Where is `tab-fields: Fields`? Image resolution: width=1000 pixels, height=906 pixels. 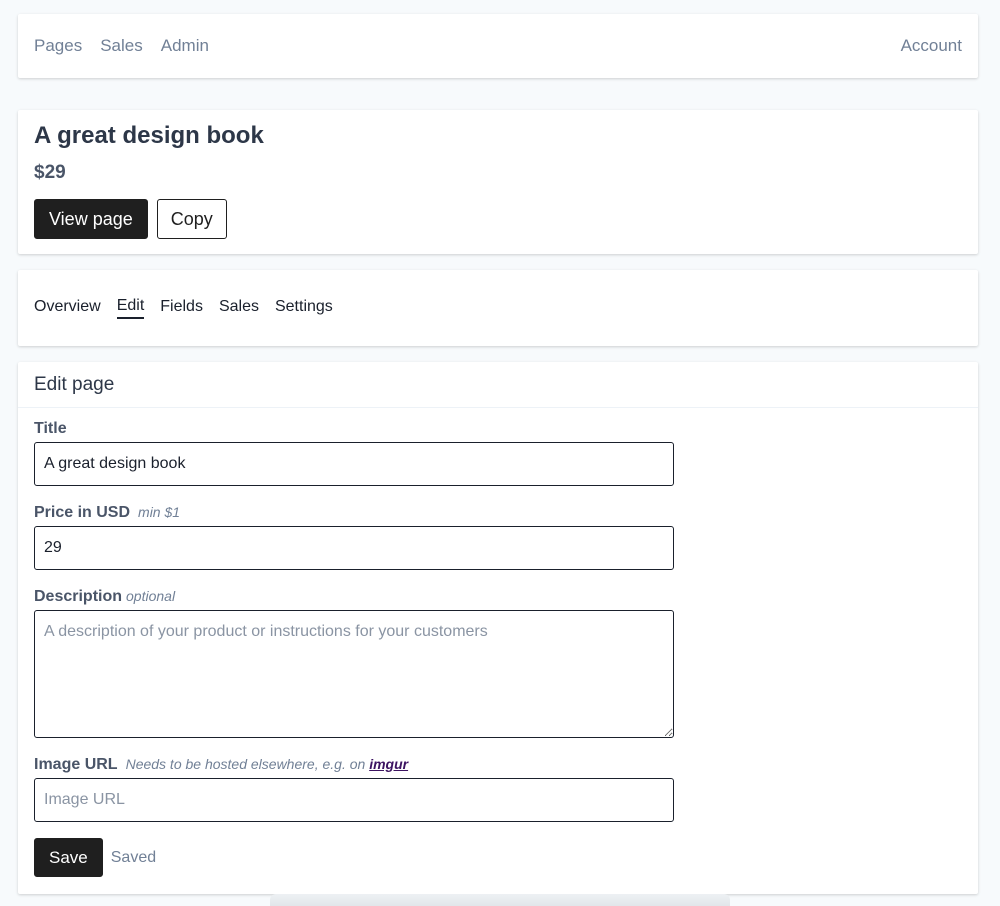
tab-fields: Fields is located at coordinates (181, 308).